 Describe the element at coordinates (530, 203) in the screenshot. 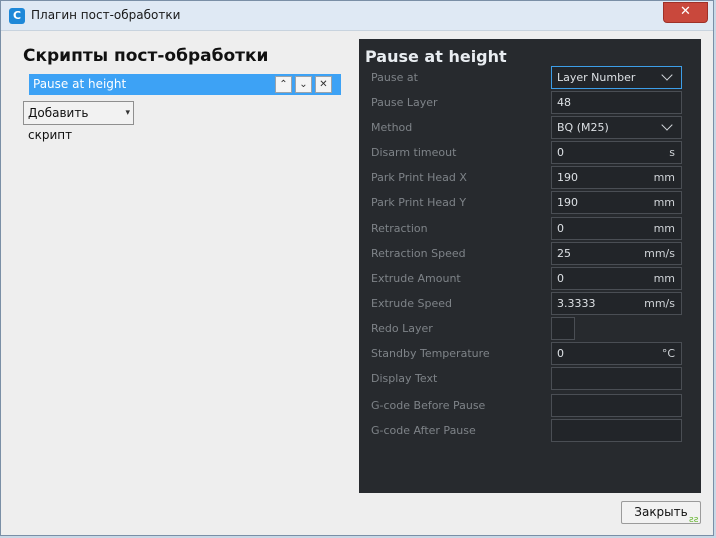

I see `setting-row: Park Print Head Y 190 mm` at that location.